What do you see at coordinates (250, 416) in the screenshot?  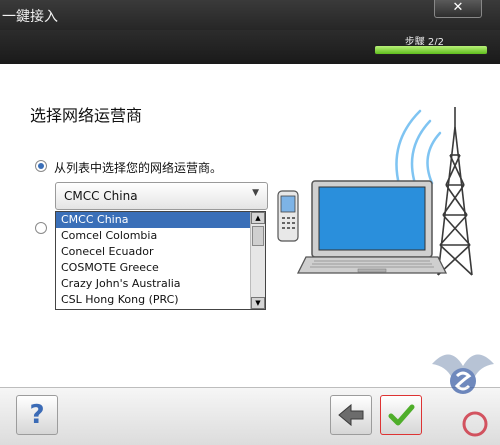 I see `bottom-bar: ?` at bounding box center [250, 416].